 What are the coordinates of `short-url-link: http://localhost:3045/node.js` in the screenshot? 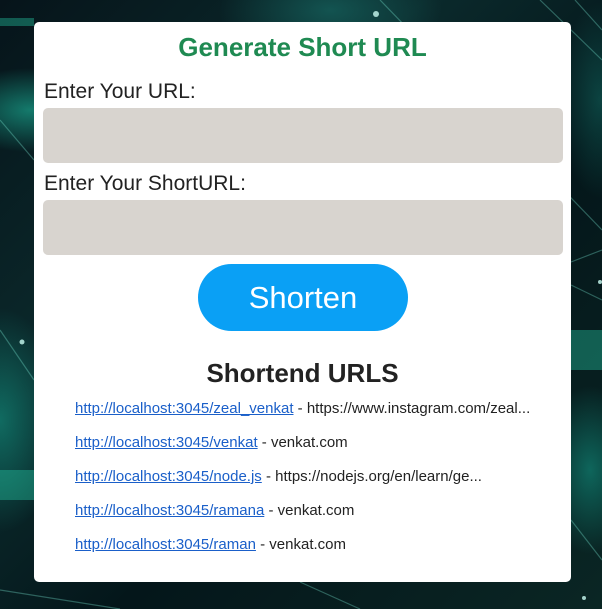 It's located at (168, 476).